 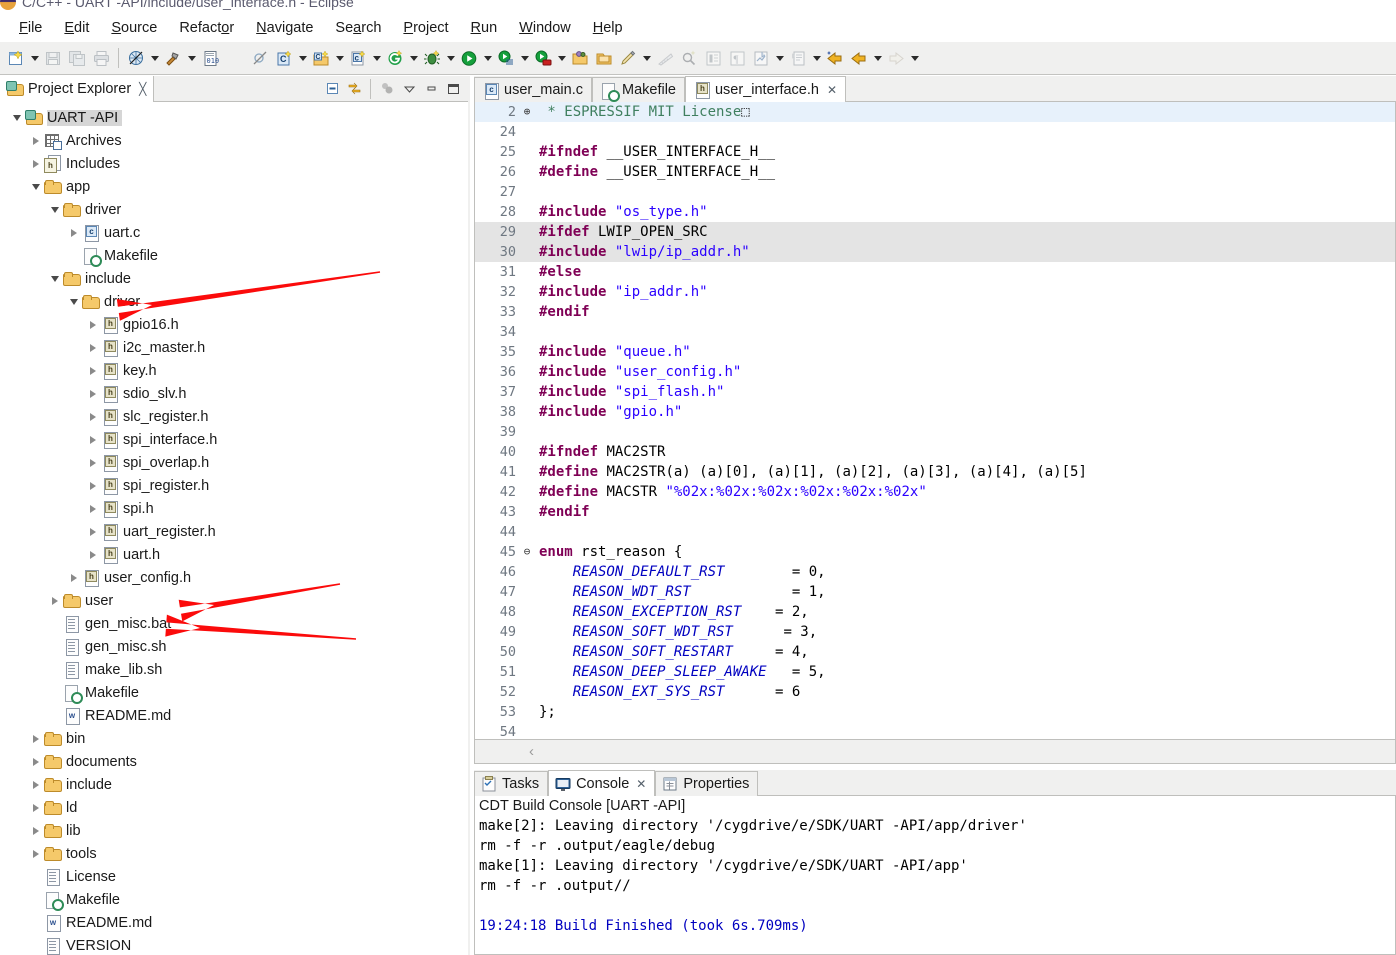 I want to click on tree-item-documents: documents, so click(x=234, y=761).